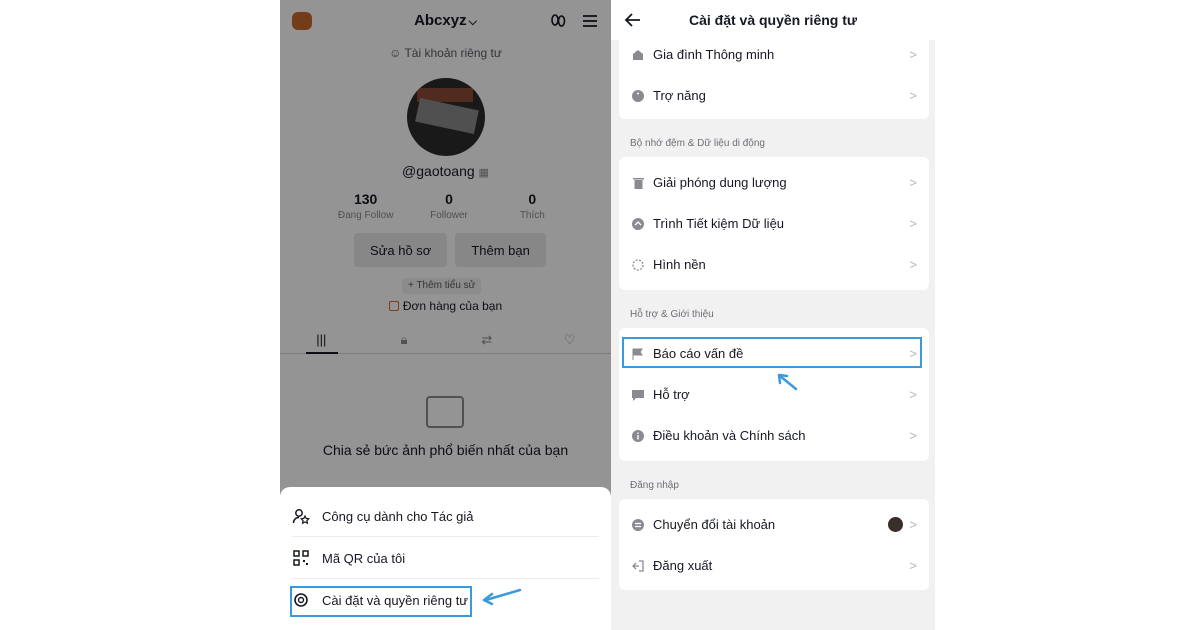  I want to click on settings-item-smart-family: Gia đình Thông minh >, so click(774, 54).